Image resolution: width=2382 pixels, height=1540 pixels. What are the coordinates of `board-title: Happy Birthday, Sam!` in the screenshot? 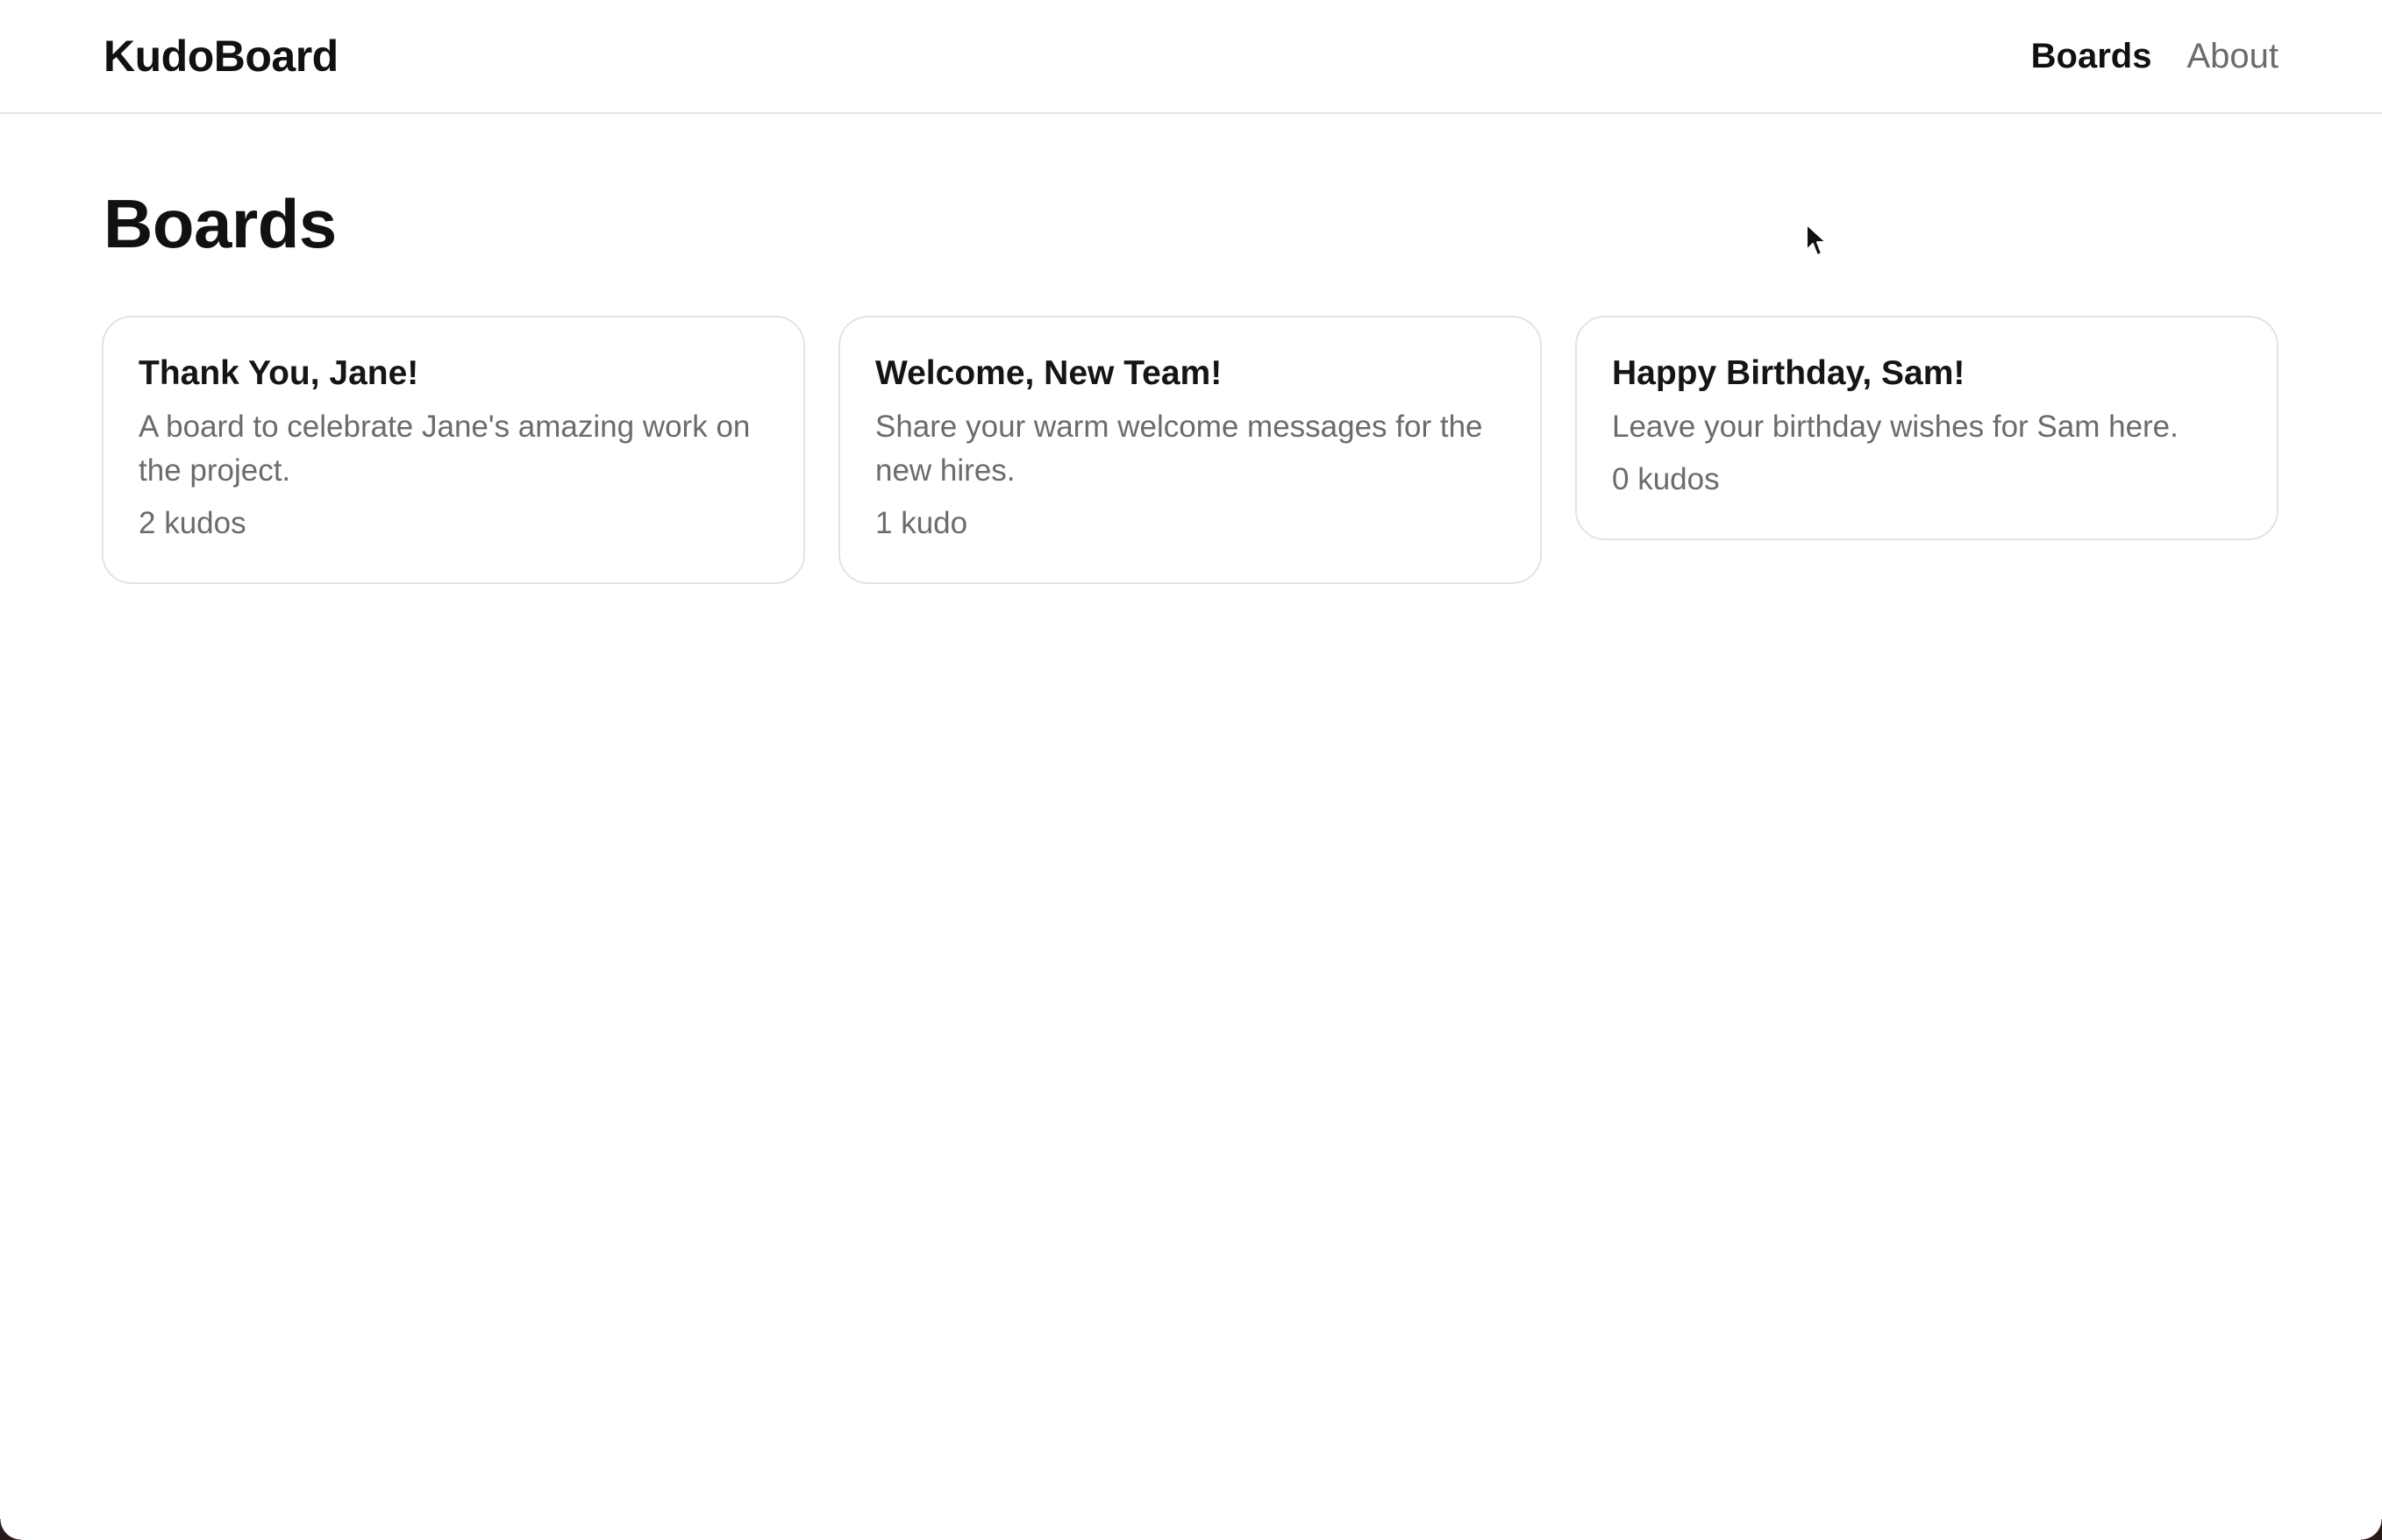 It's located at (1788, 373).